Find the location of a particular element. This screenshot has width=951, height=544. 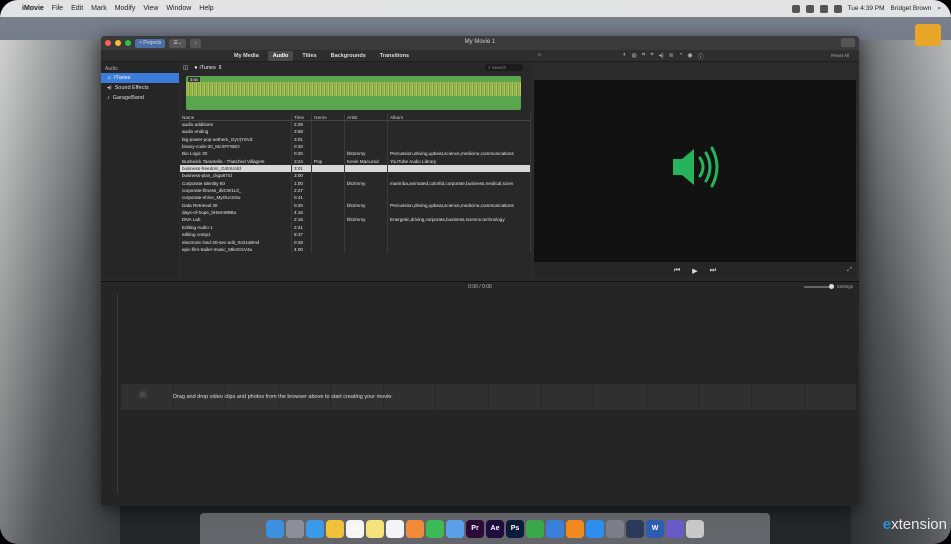

menu-help: Help is located at coordinates (206, 8).